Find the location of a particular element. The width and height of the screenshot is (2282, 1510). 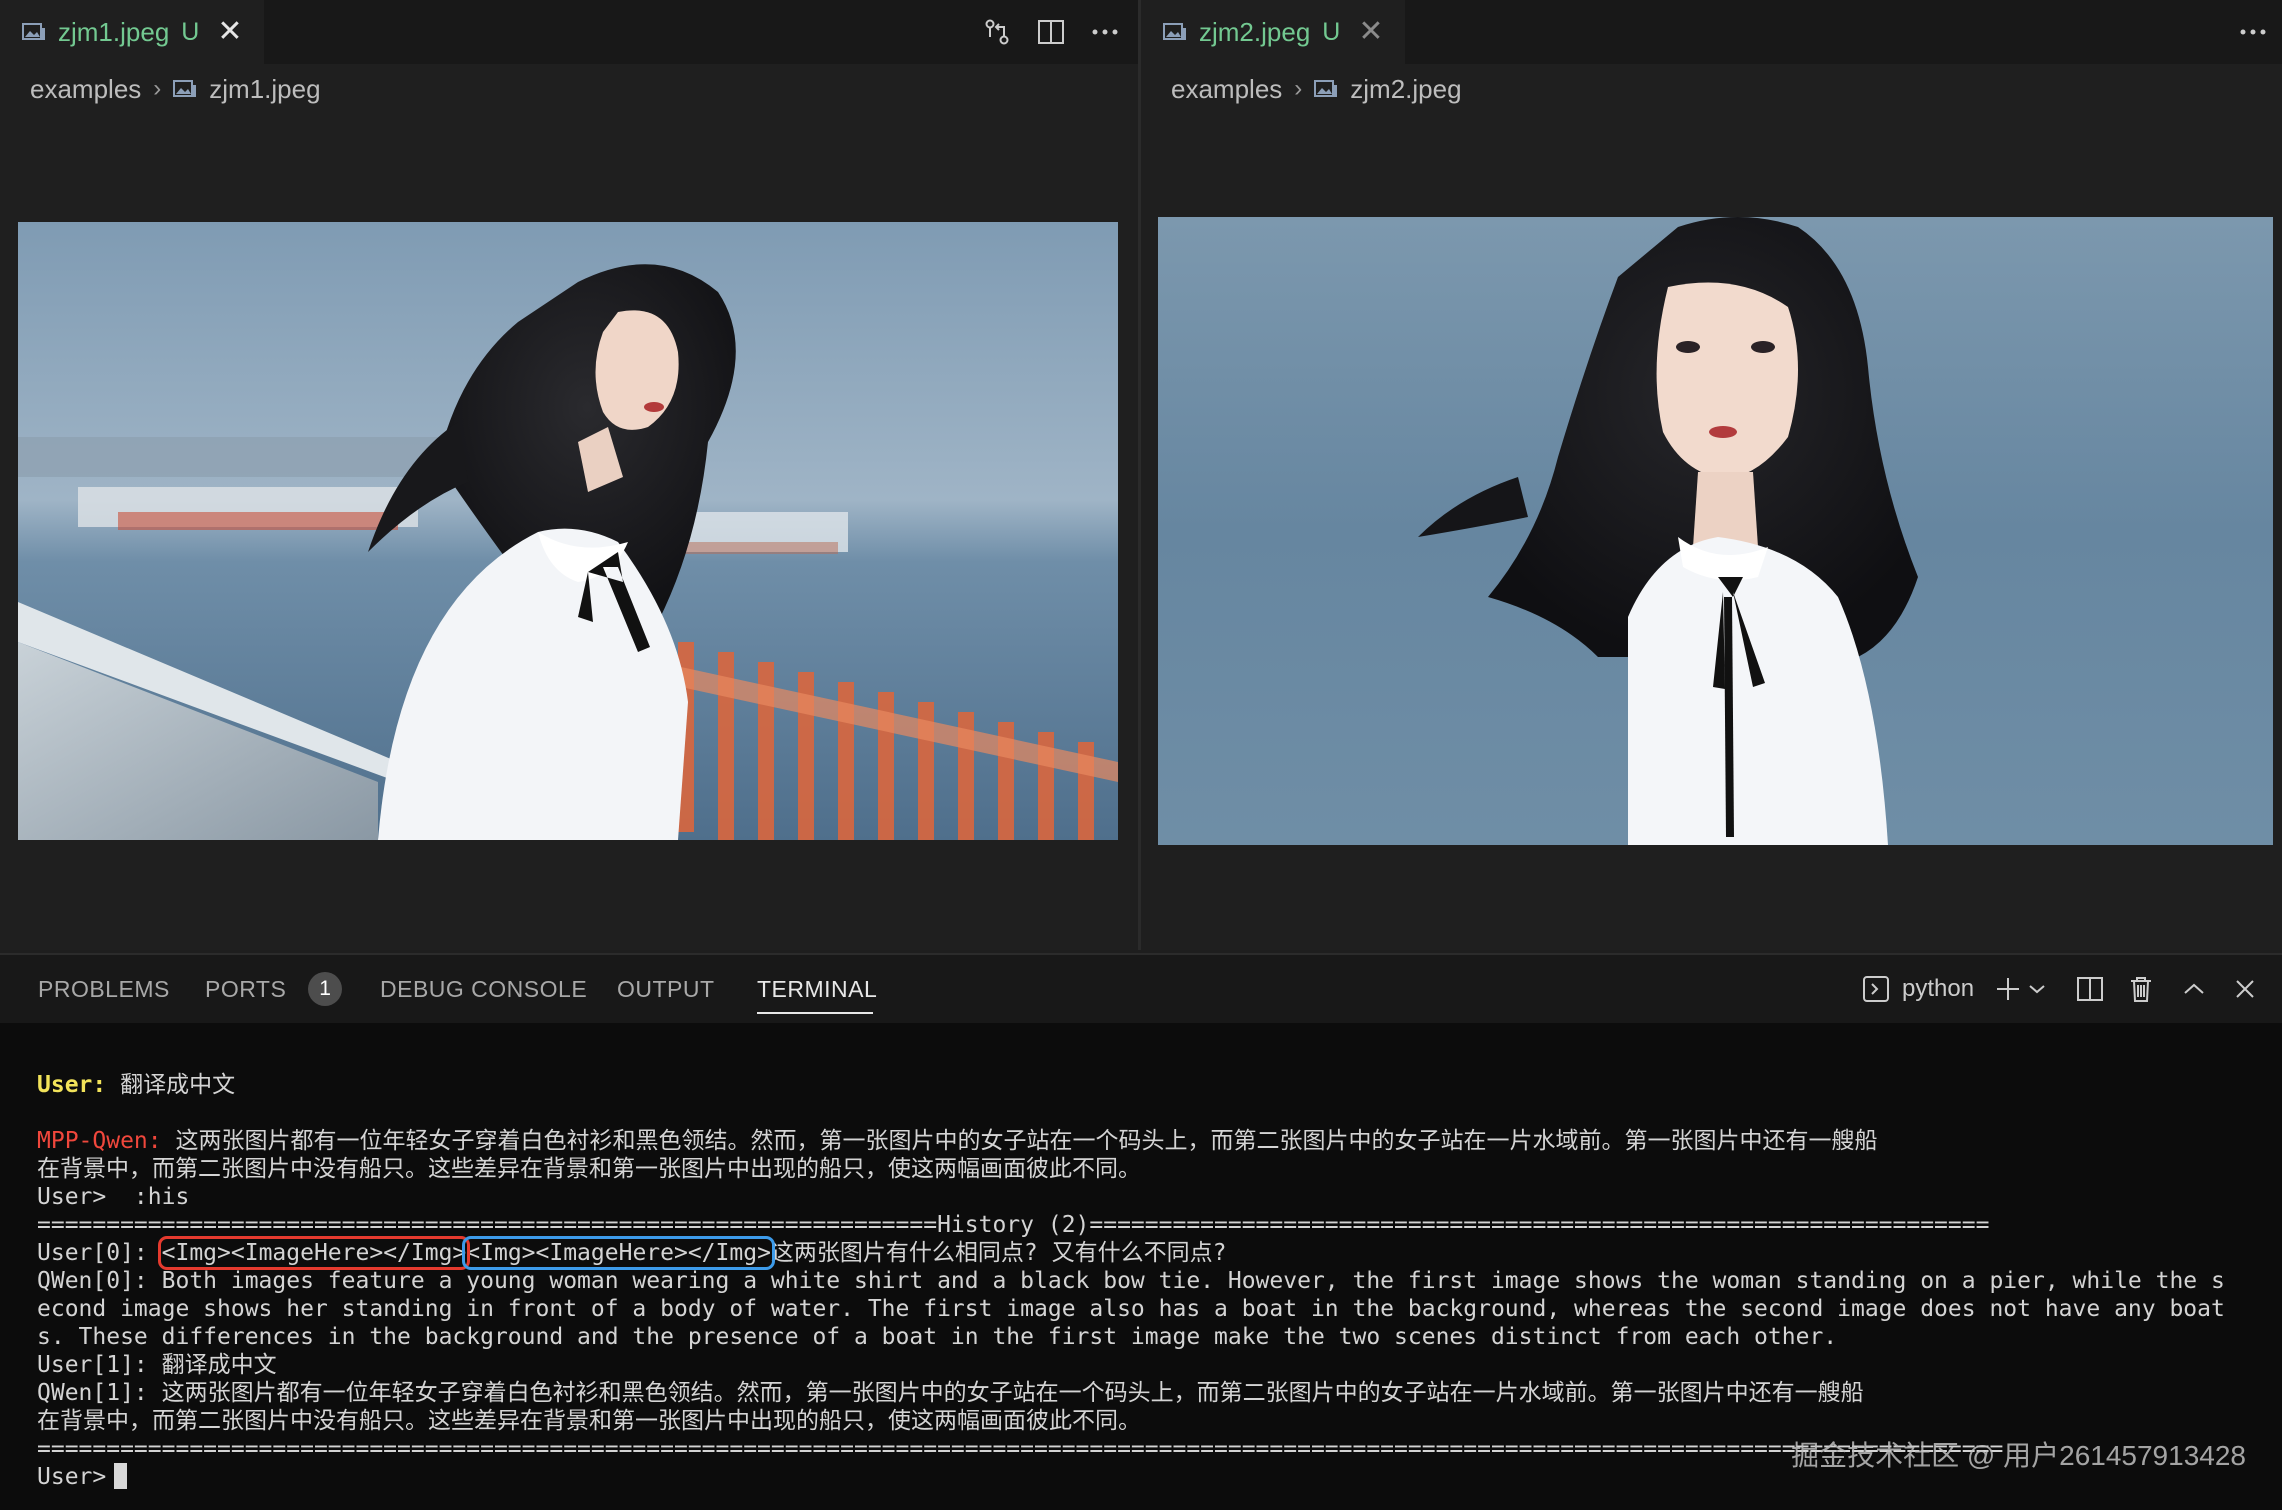

image-token-highlight-blue: <Img><ImageHere></Img> is located at coordinates (618, 1253).